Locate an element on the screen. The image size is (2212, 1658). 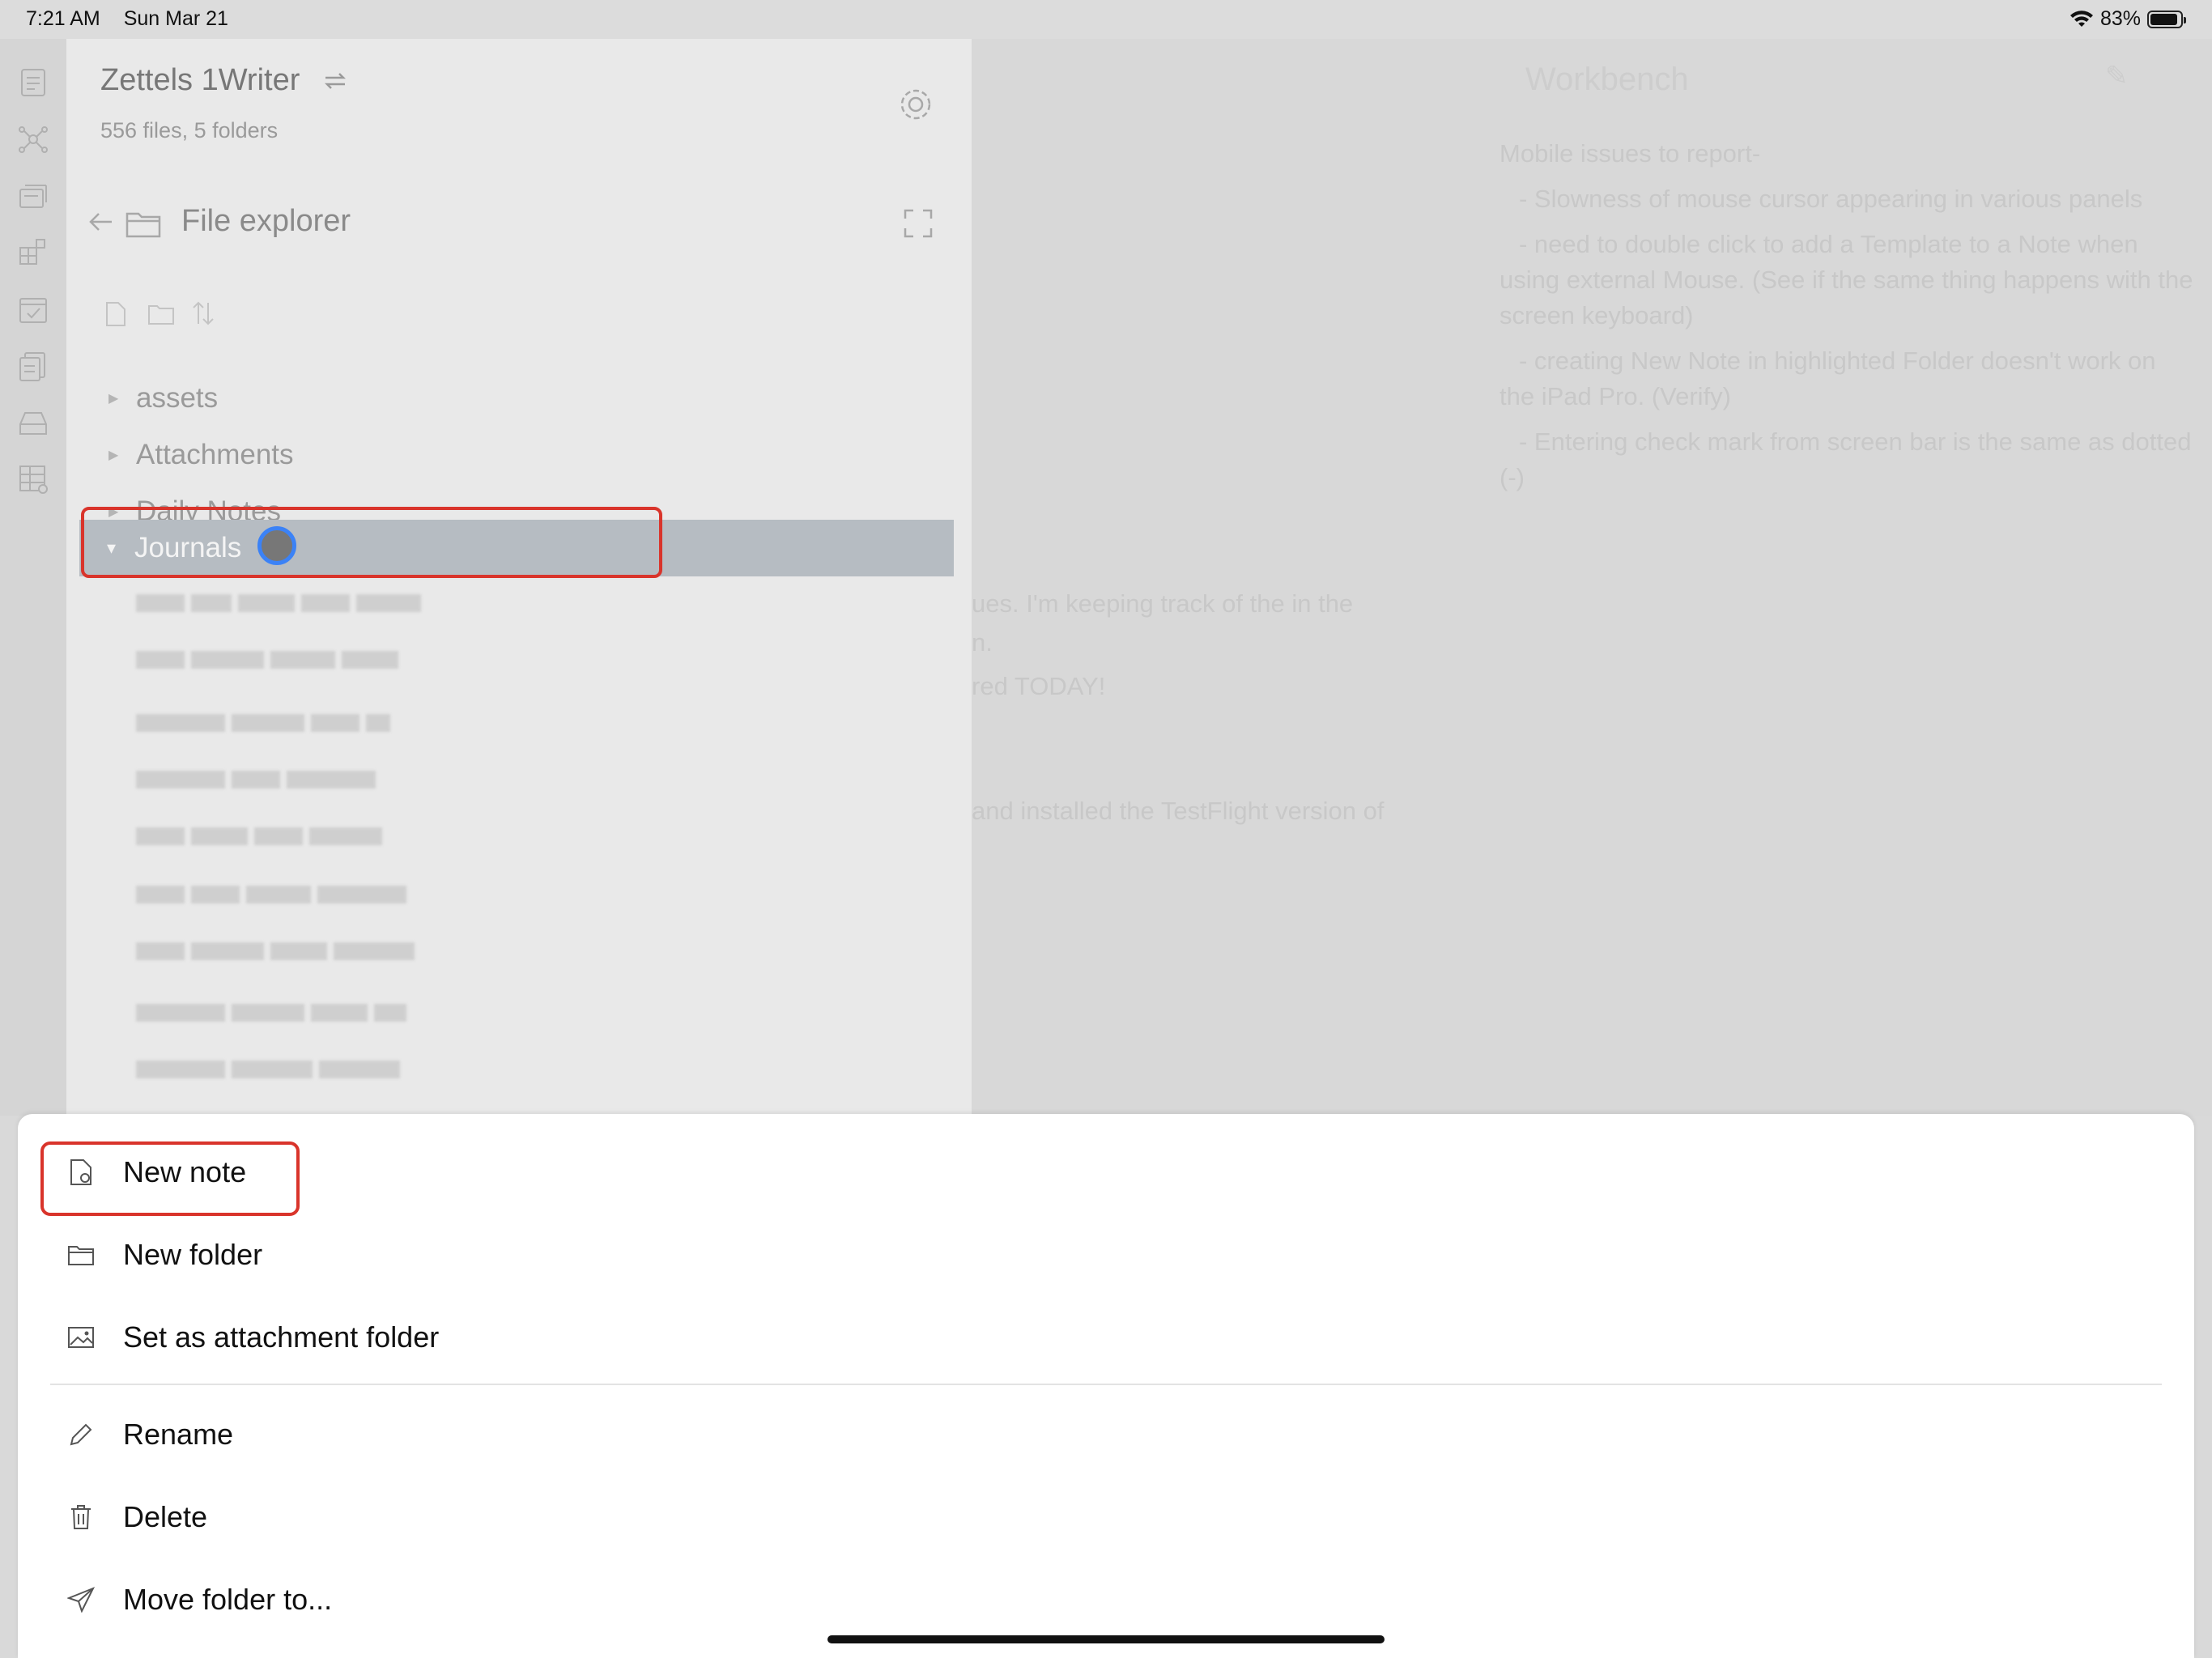
menu-item-new-folder: New folder is located at coordinates (164, 1255).